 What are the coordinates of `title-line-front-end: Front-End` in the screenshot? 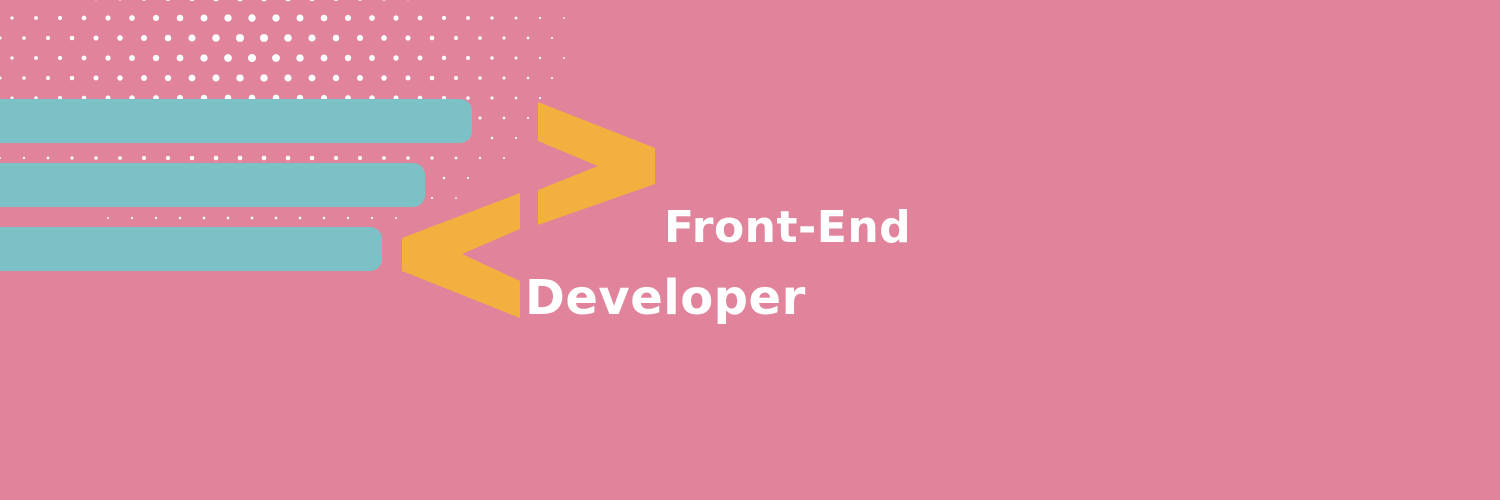 It's located at (788, 227).